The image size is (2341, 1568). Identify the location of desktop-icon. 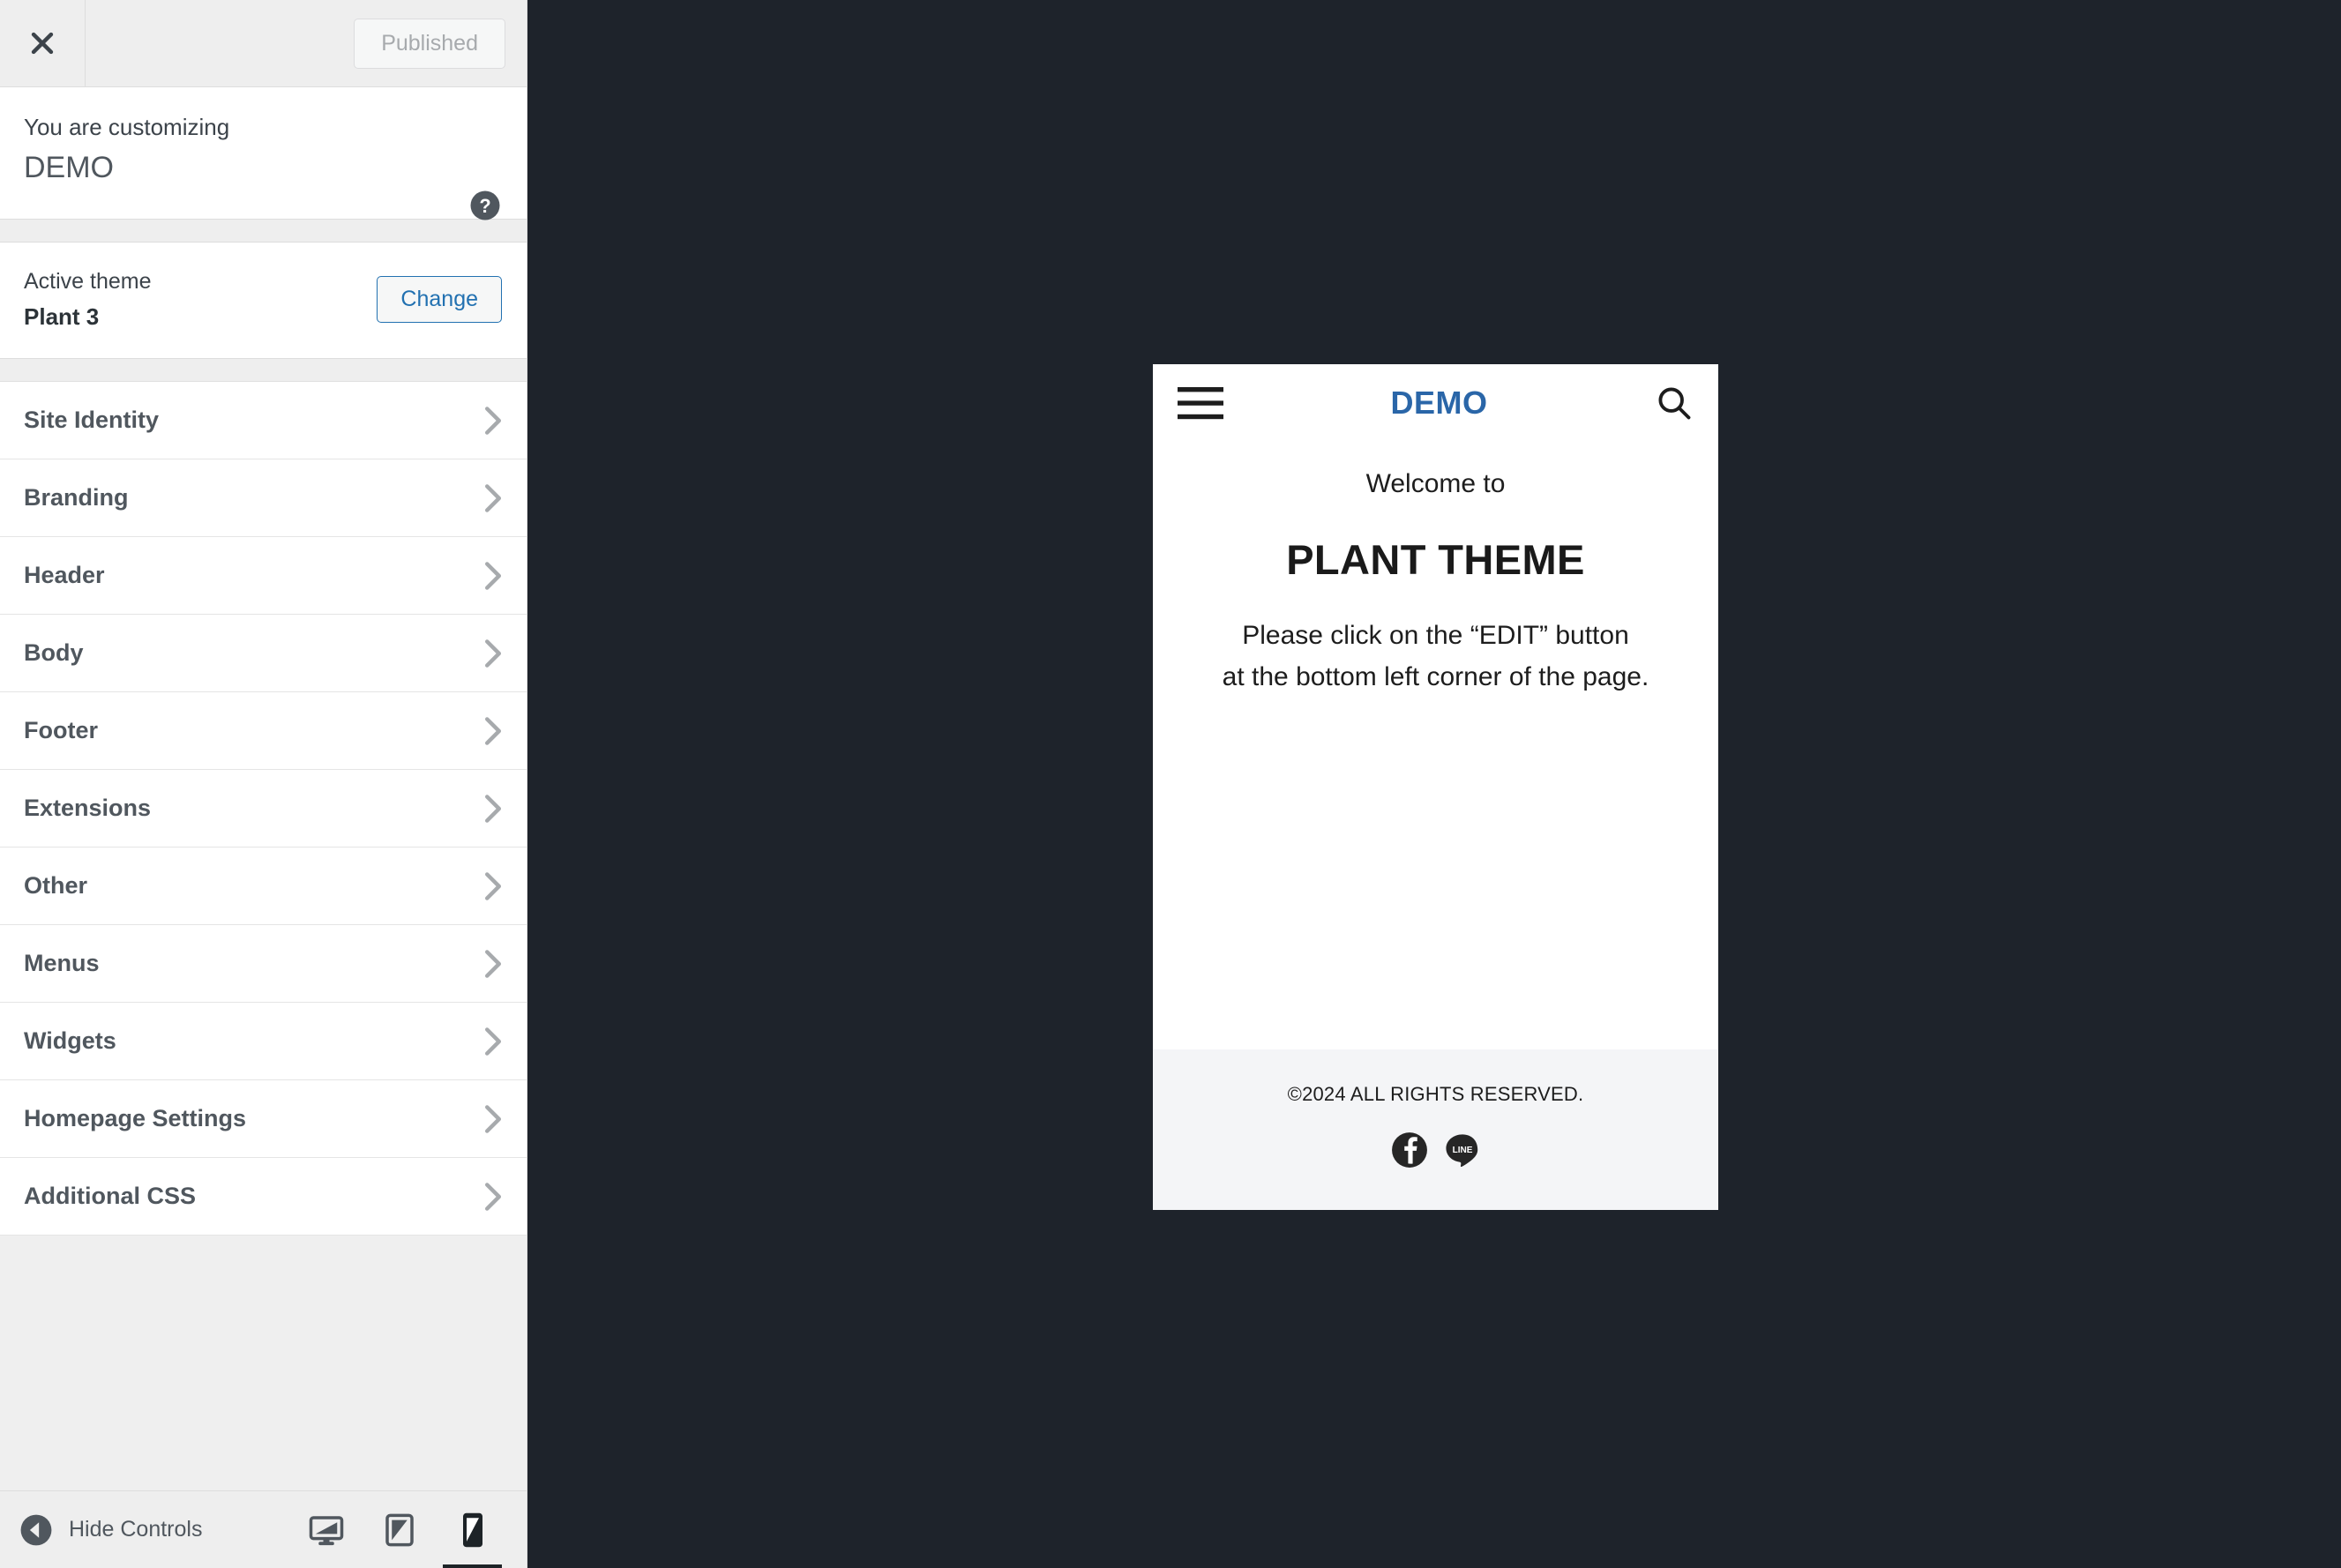
(326, 1530).